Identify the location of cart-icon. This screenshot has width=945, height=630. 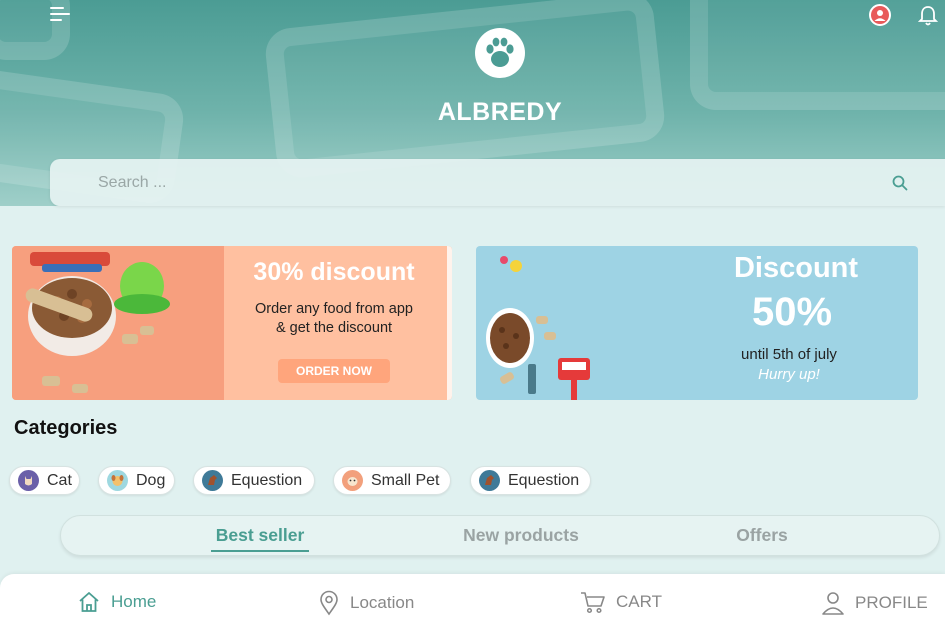
(593, 603).